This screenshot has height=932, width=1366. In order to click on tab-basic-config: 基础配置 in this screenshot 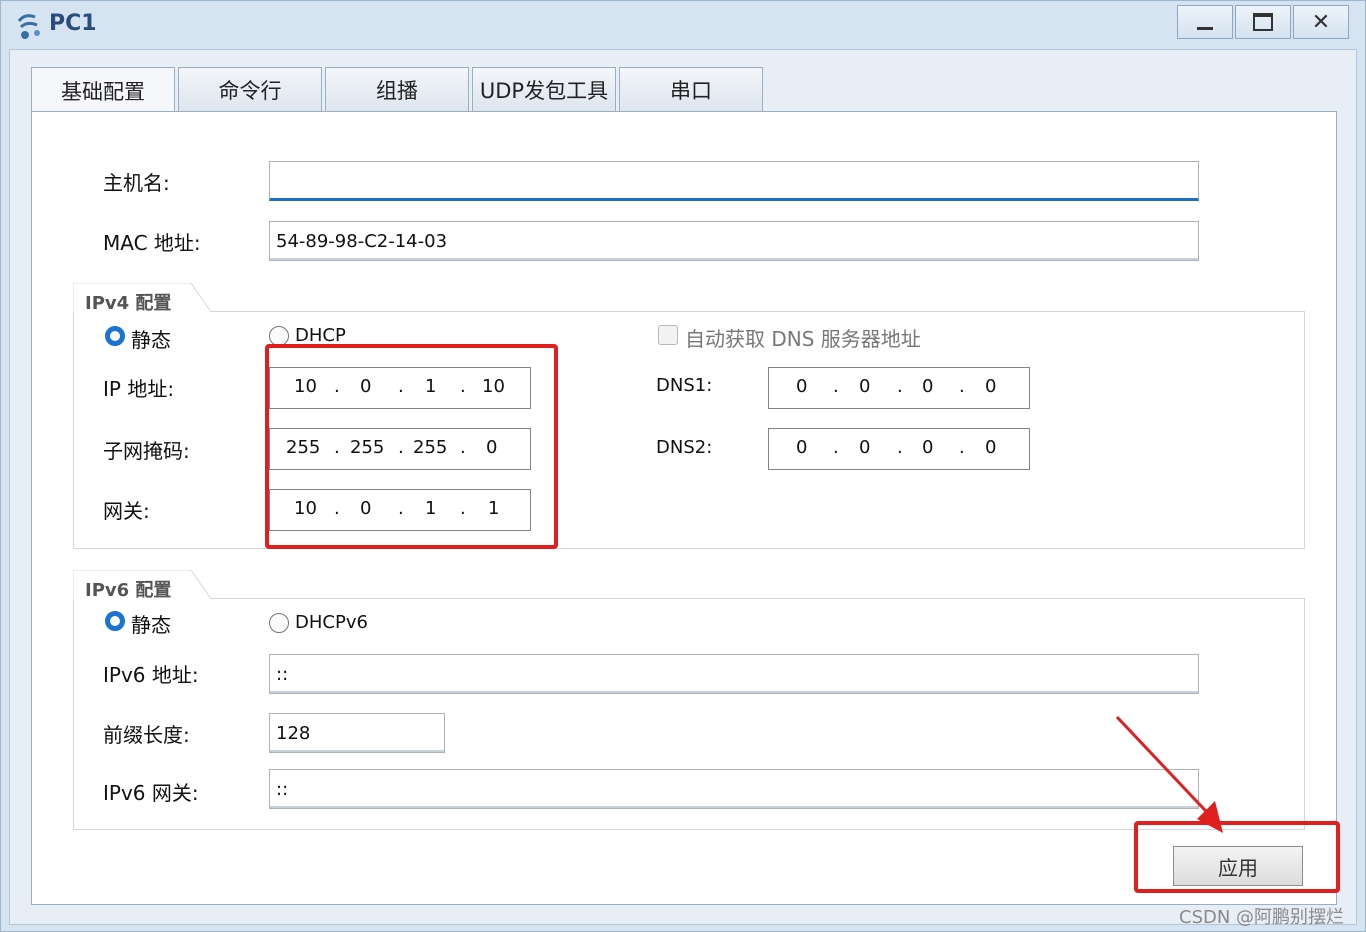, I will do `click(103, 90)`.